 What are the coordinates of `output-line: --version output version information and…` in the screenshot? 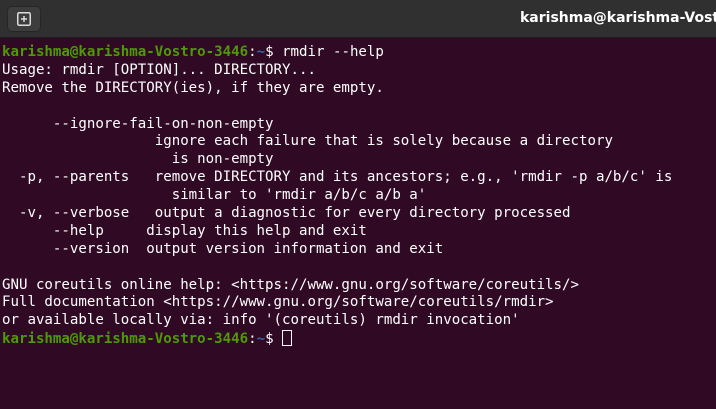 It's located at (223, 248).